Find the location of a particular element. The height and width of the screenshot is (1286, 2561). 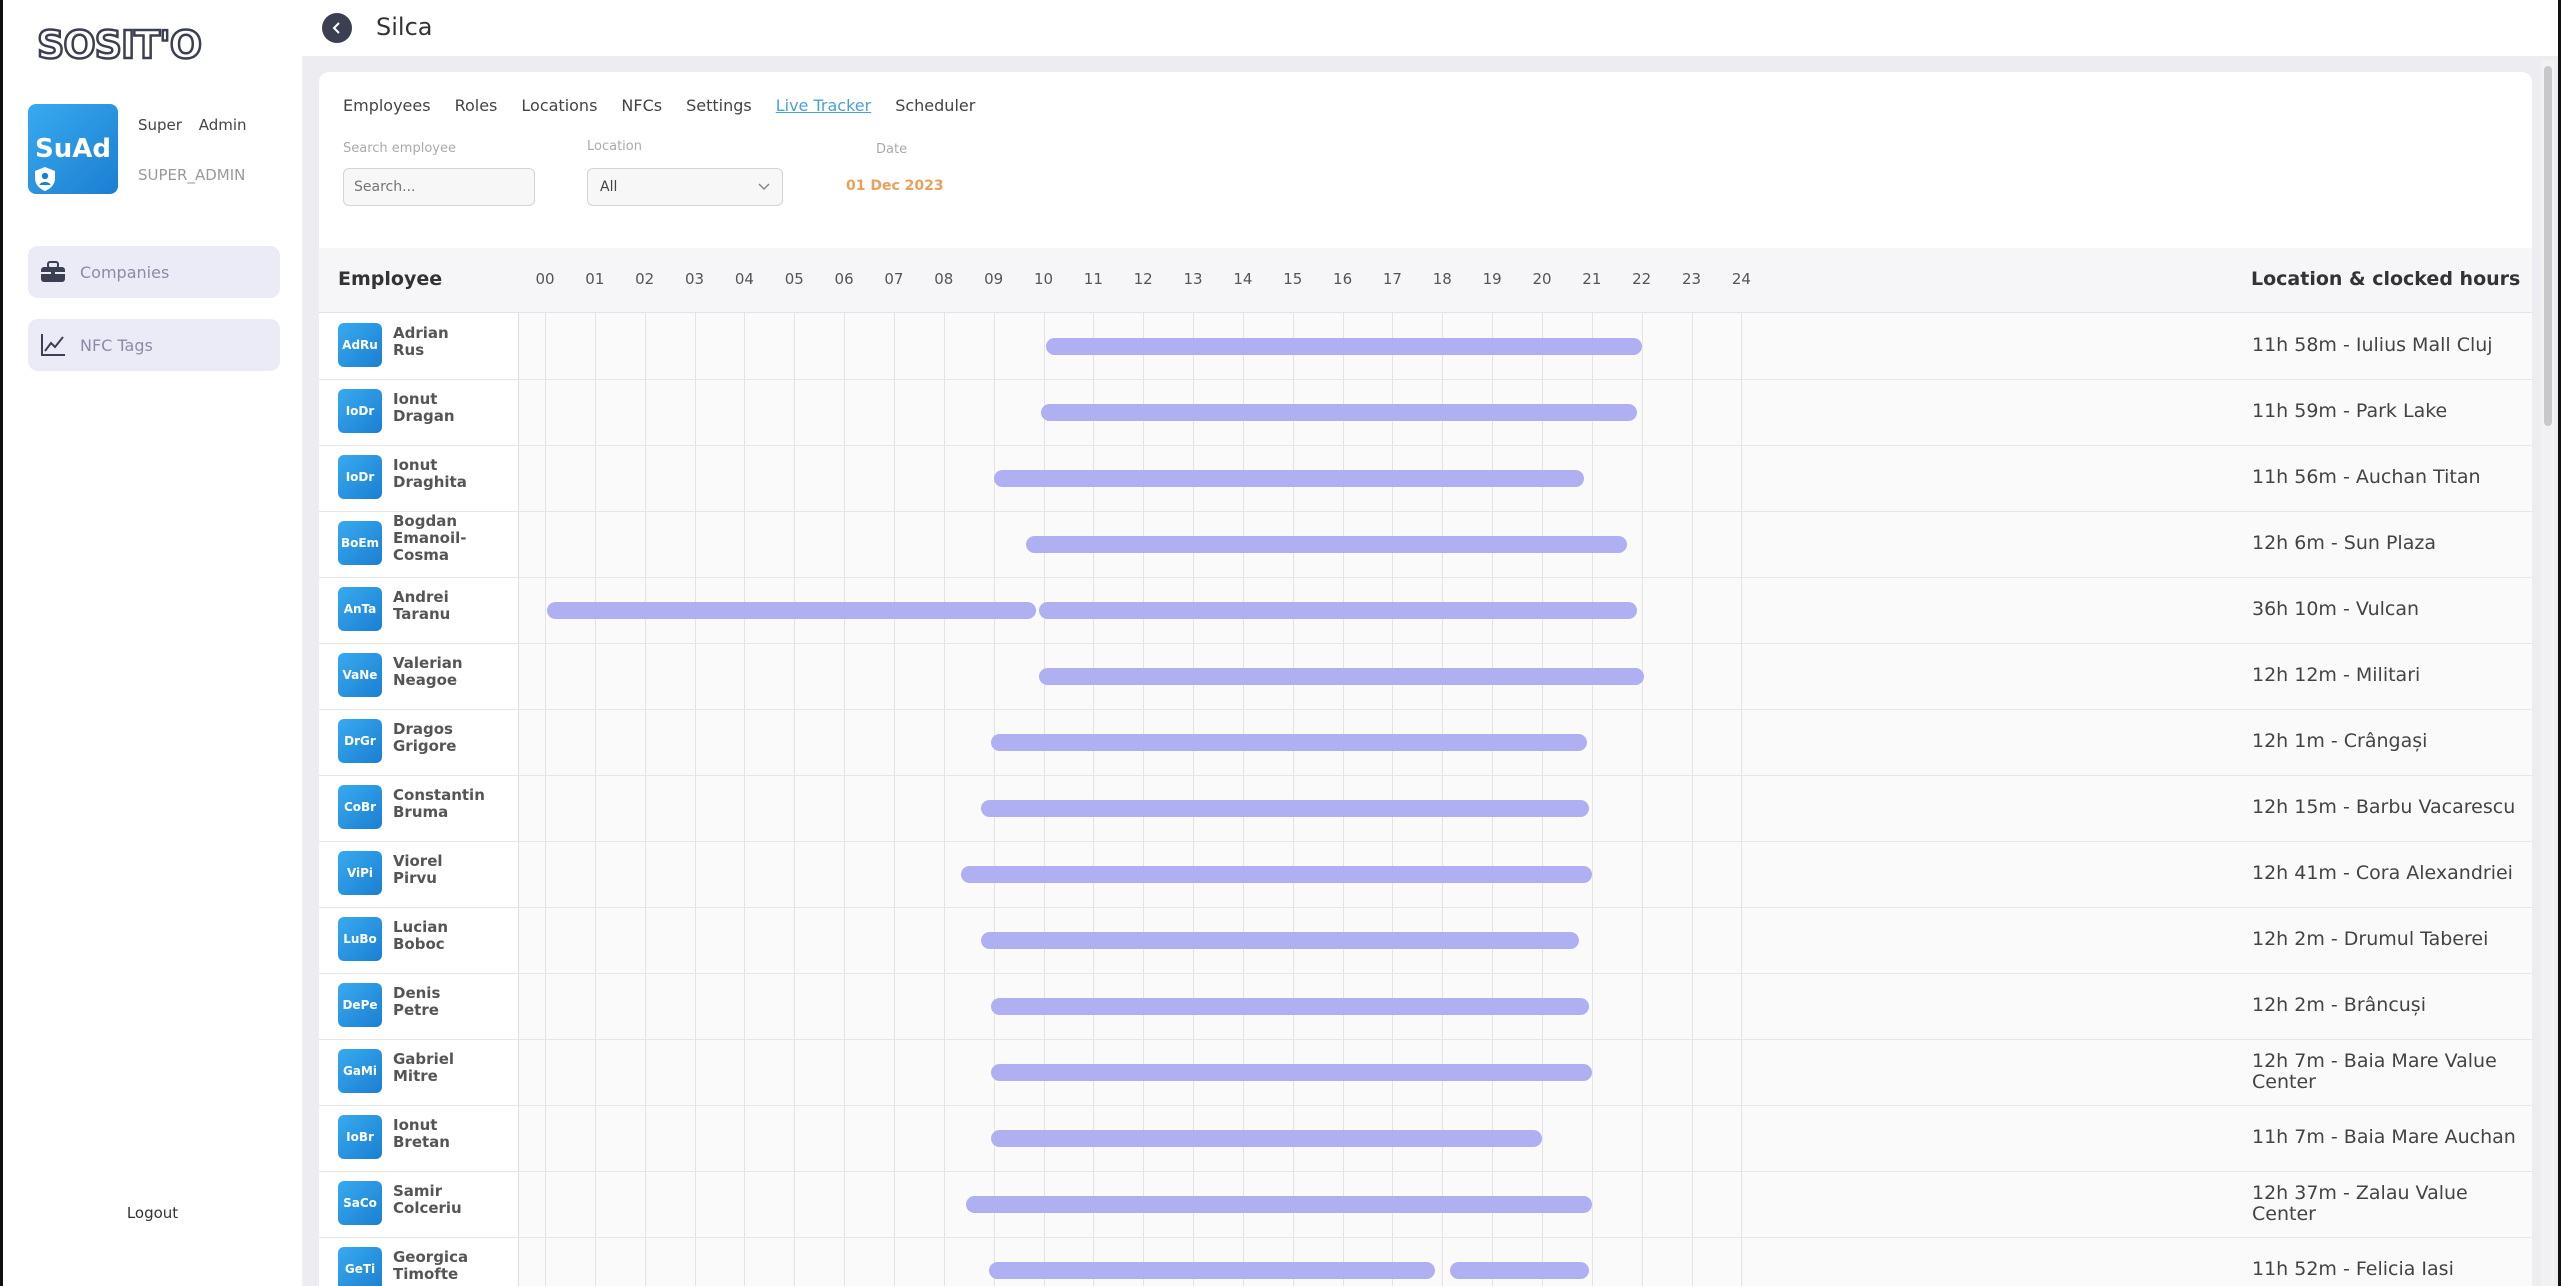

employee-name: Gabriel Mitre is located at coordinates (453, 1068).